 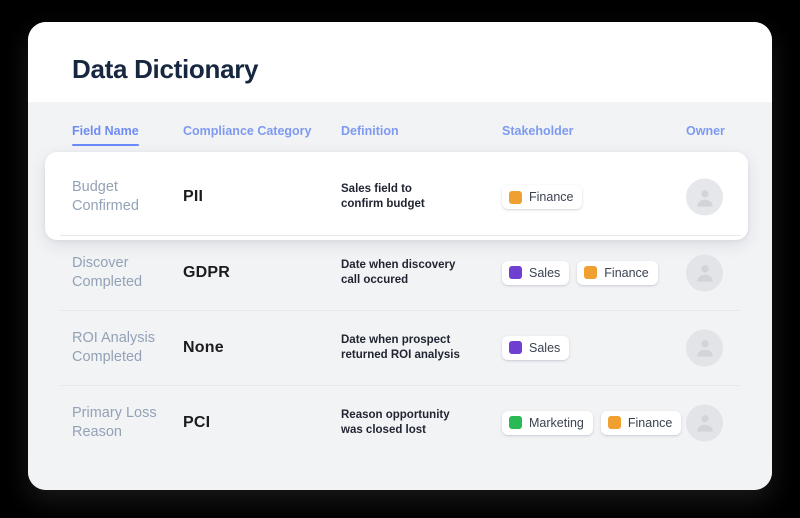 I want to click on cell-stakeholders: Sales, so click(x=536, y=347).